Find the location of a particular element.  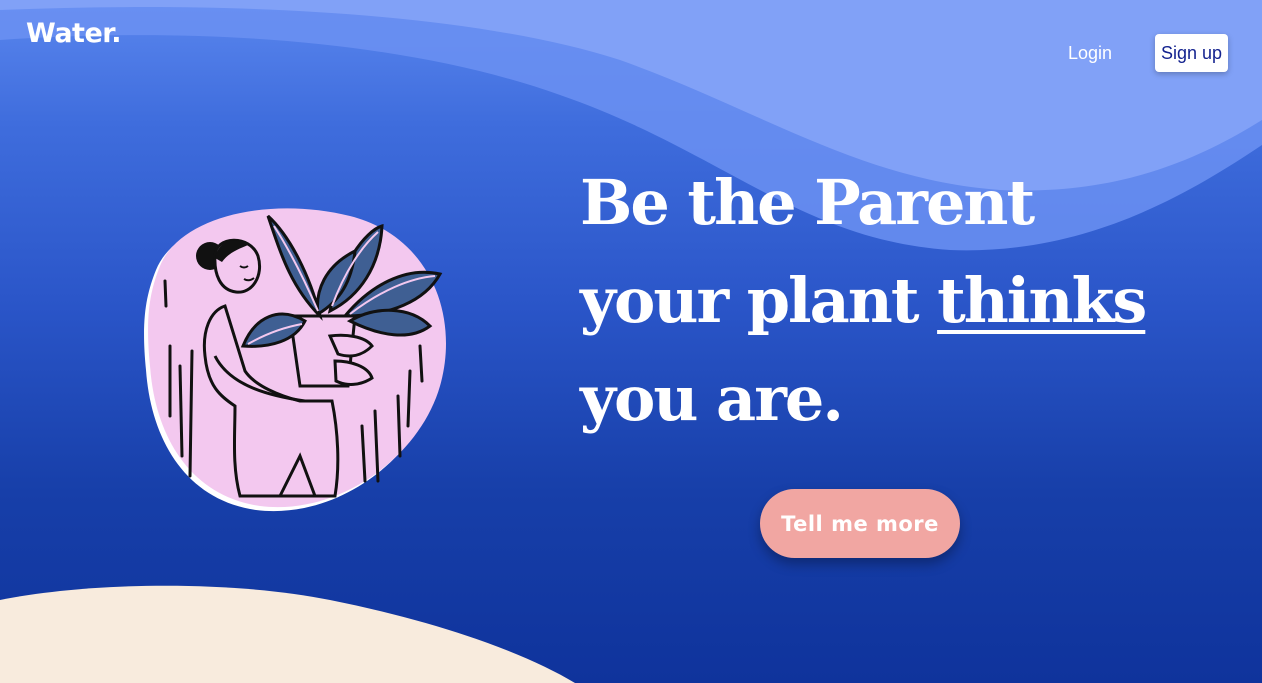

signup-button: Sign up is located at coordinates (1191, 53).